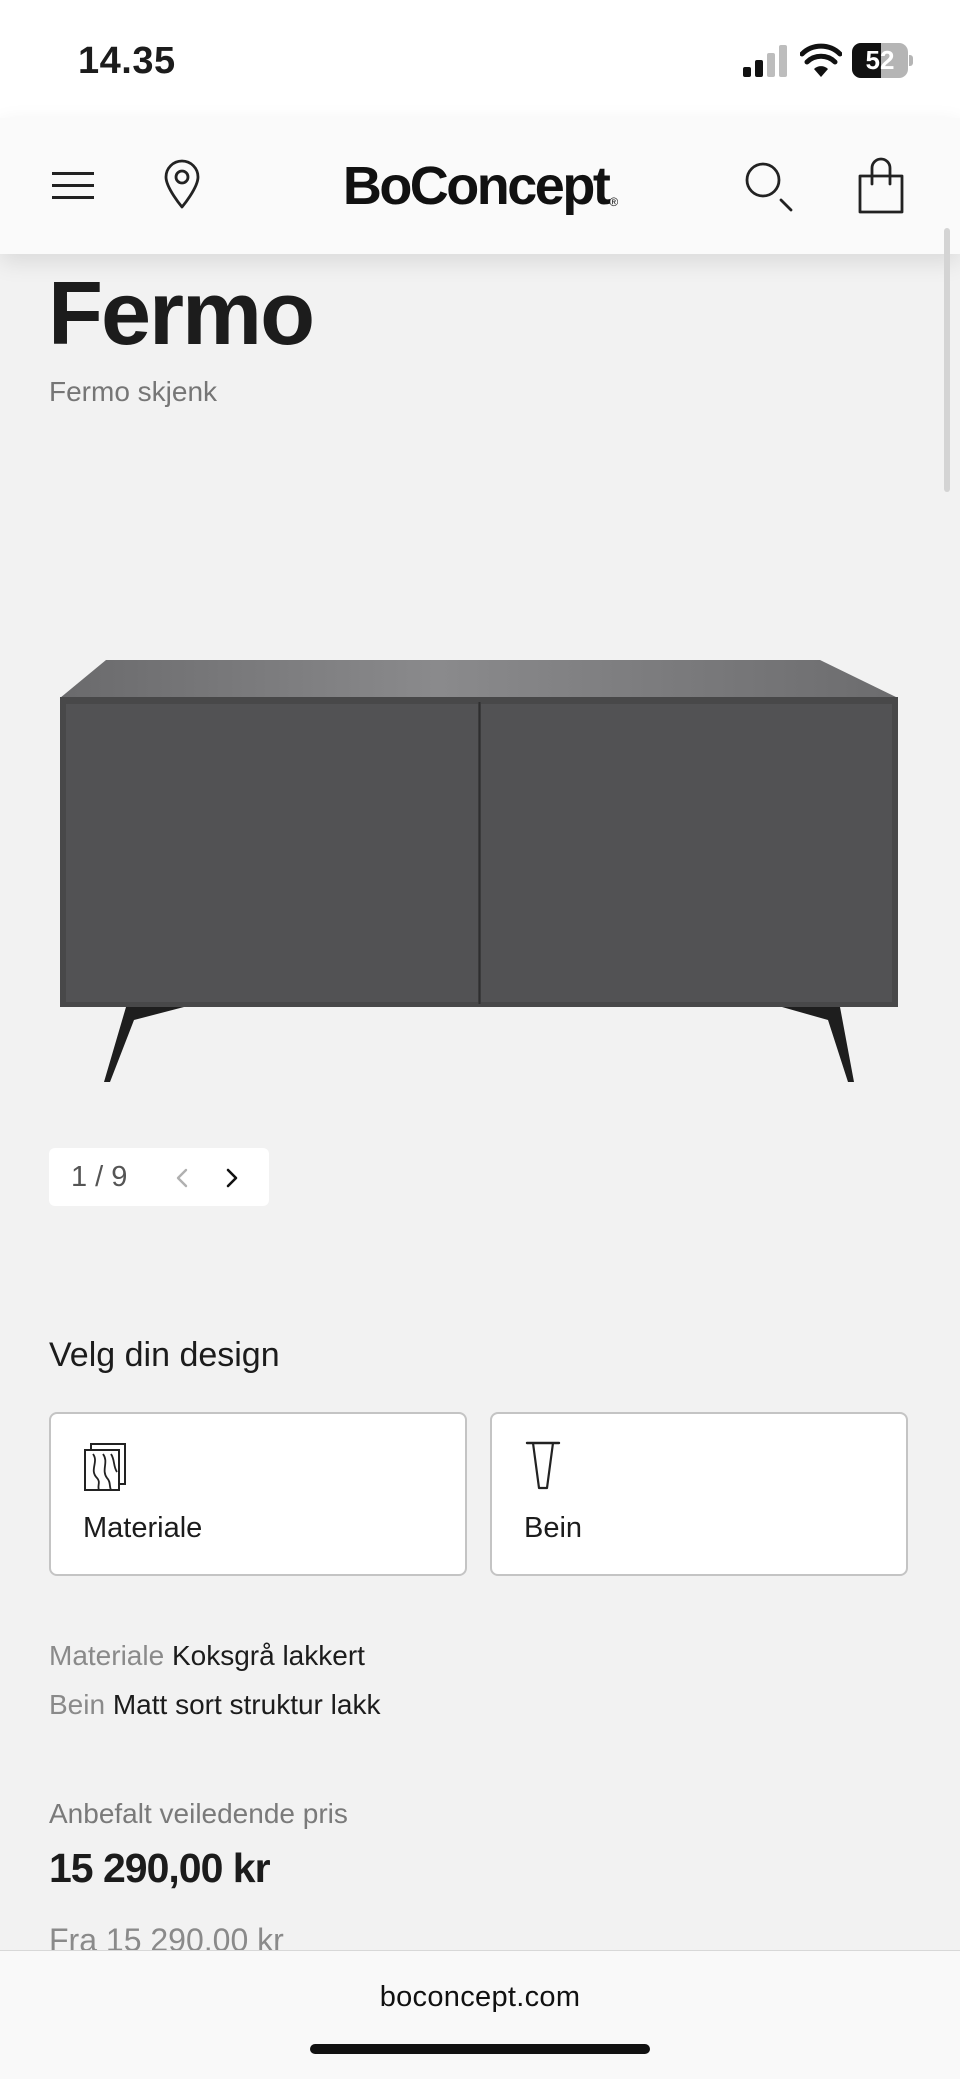 This screenshot has height=2079, width=960. What do you see at coordinates (246, 1704) in the screenshot?
I see `spec-legs-value: Matt sort struktur lakk` at bounding box center [246, 1704].